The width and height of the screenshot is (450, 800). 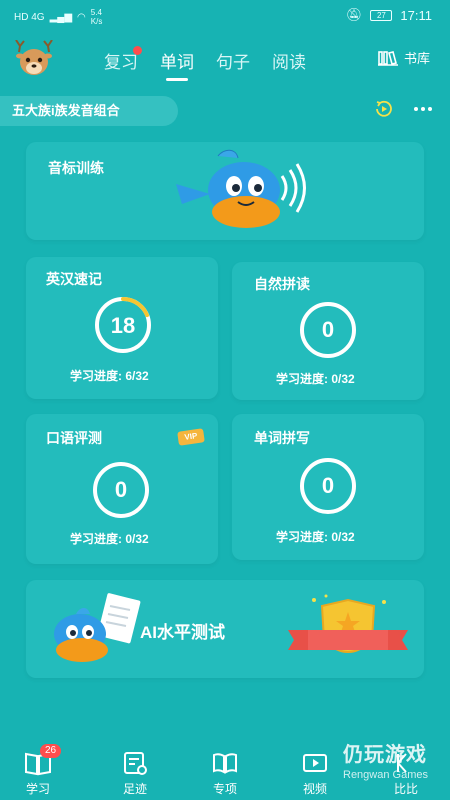 I want to click on oral-test-progress: 学习进度: 0/32, so click(x=109, y=538).